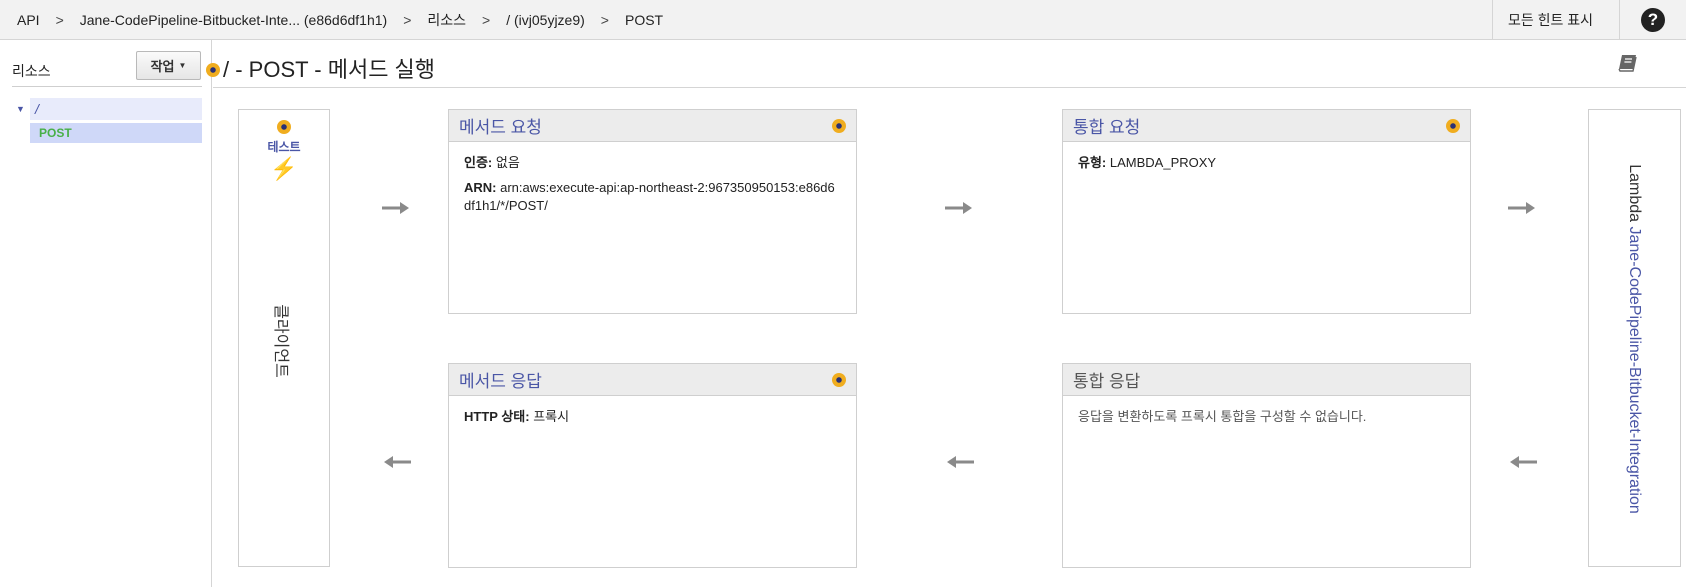 Image resolution: width=1686 pixels, height=587 pixels. I want to click on resource-root-label: /, so click(116, 109).